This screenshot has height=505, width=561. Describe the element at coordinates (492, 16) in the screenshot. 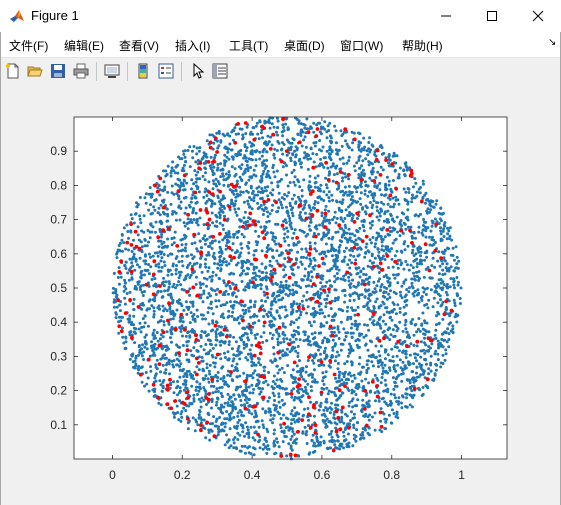

I see `maximize-button` at that location.